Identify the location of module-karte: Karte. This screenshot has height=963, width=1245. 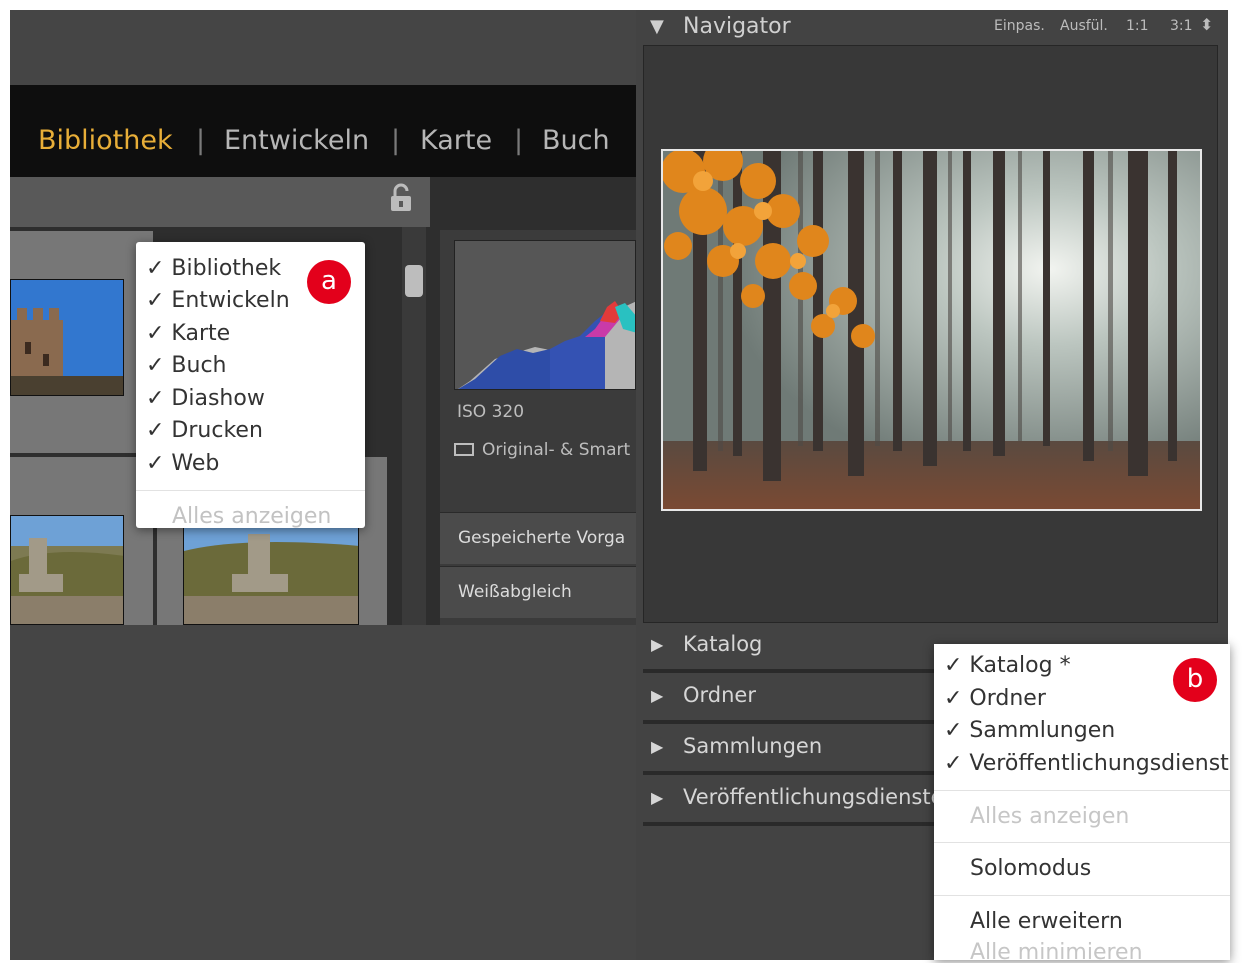
(456, 140).